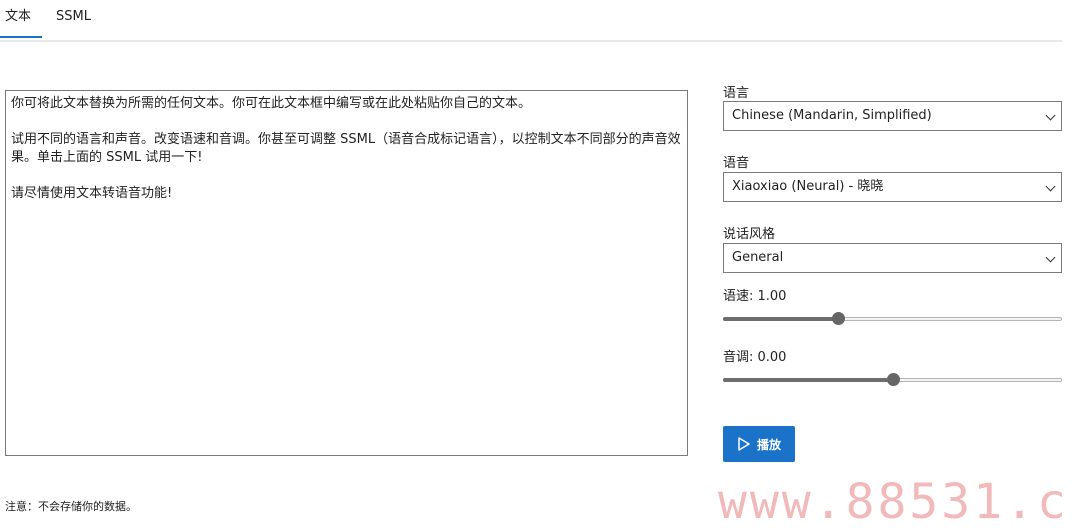 Image resolution: width=1072 pixels, height=532 pixels. I want to click on play-button: 播放, so click(759, 444).